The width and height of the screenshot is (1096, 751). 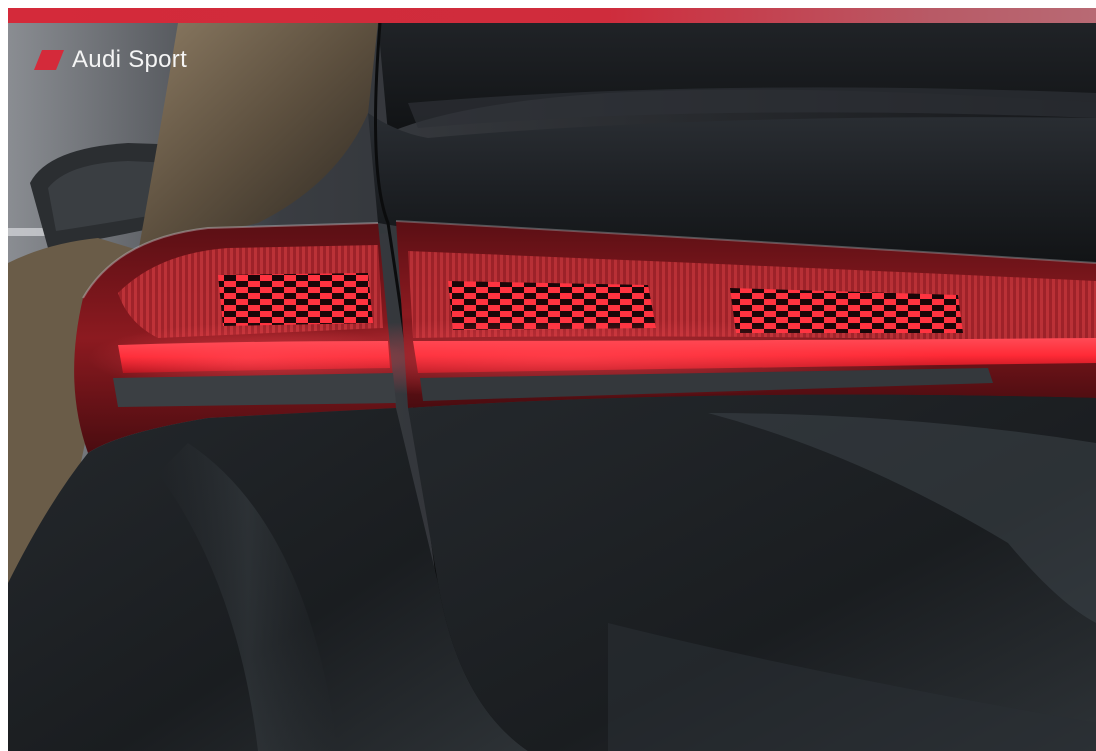 What do you see at coordinates (552, 15) in the screenshot?
I see `brand-accent-bar` at bounding box center [552, 15].